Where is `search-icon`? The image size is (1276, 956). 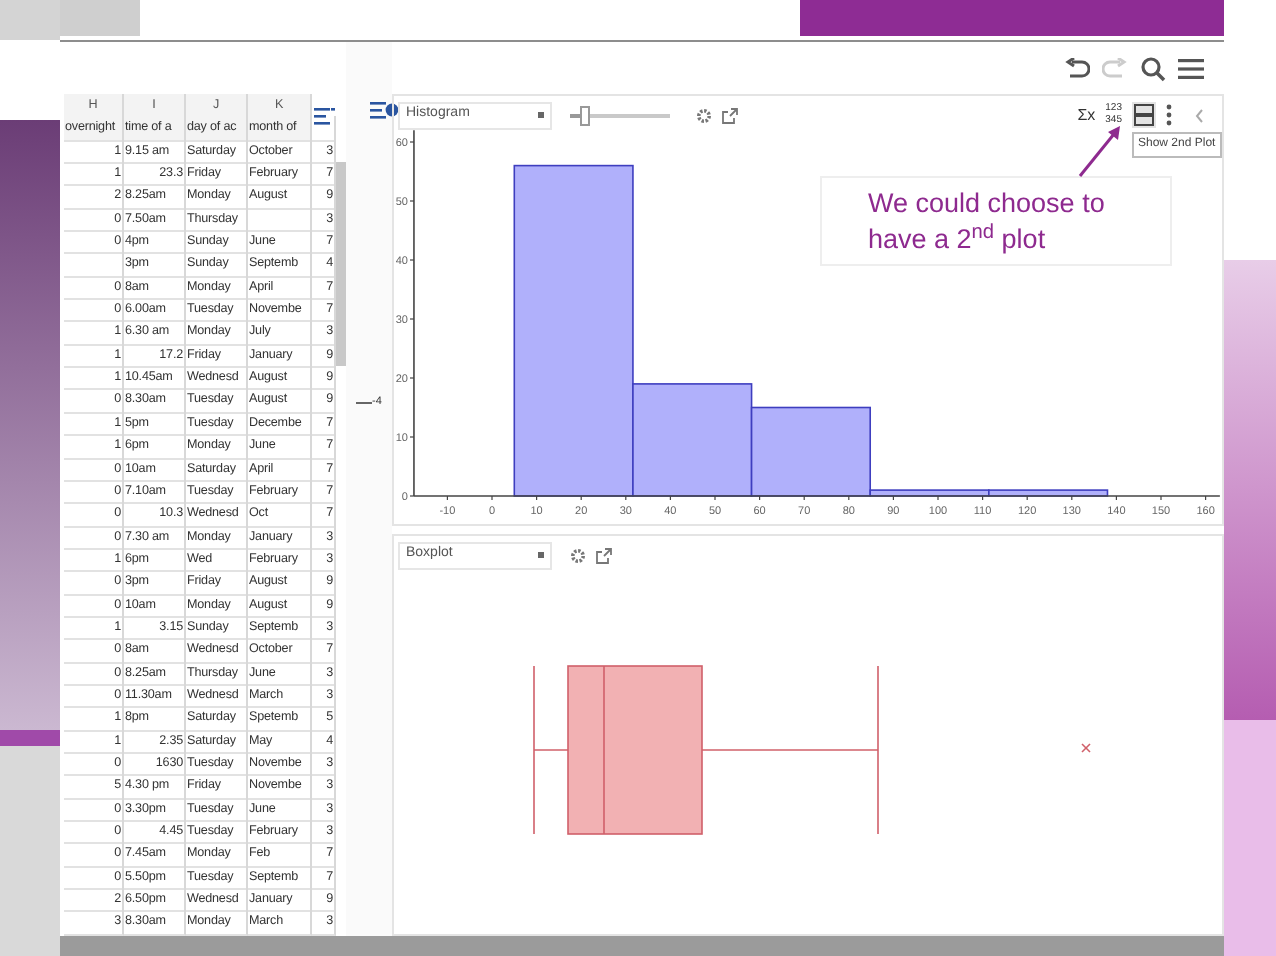
search-icon is located at coordinates (1153, 68).